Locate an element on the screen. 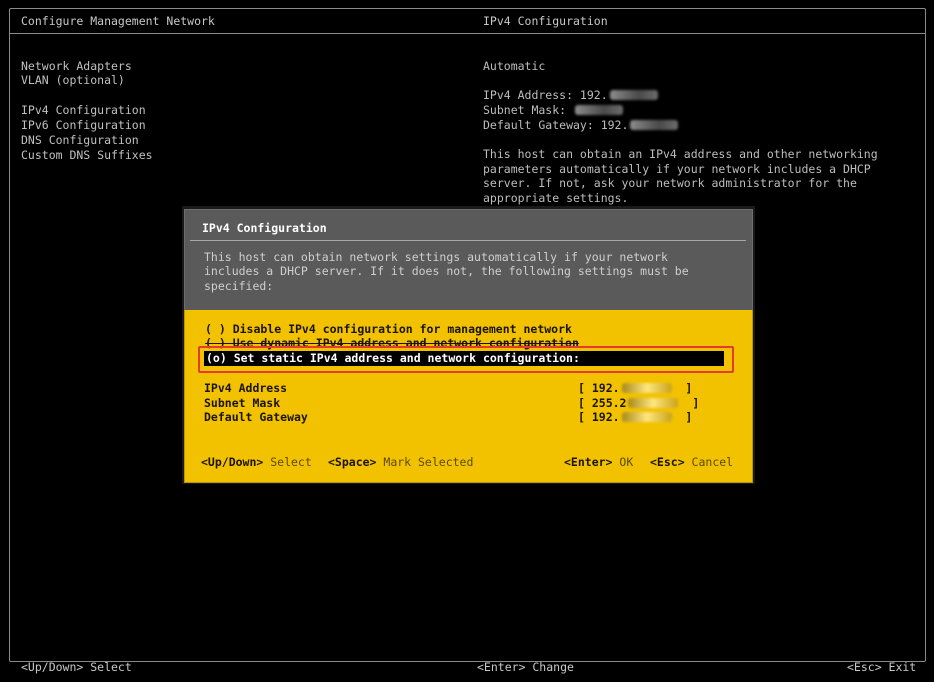  annotation-highlight-box is located at coordinates (466, 359).